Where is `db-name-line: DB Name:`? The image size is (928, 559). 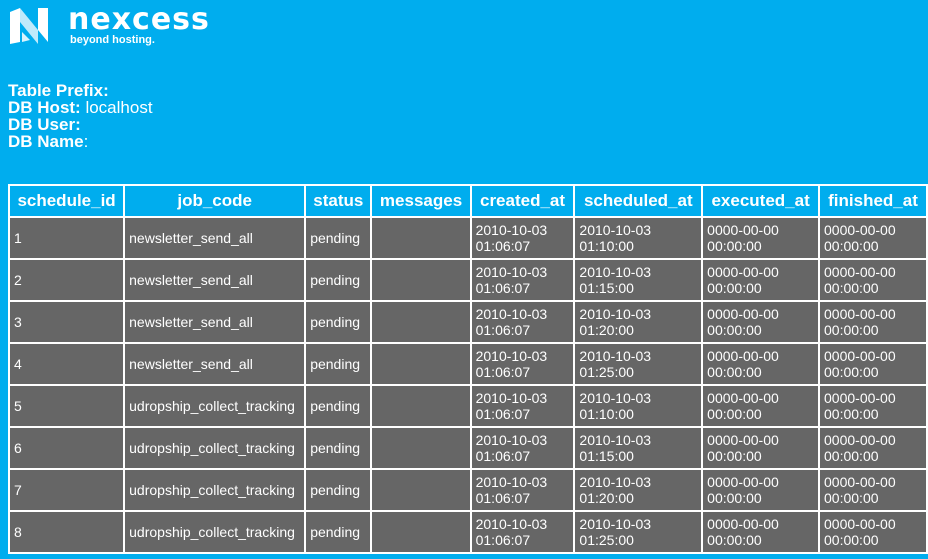
db-name-line: DB Name: is located at coordinates (80, 141).